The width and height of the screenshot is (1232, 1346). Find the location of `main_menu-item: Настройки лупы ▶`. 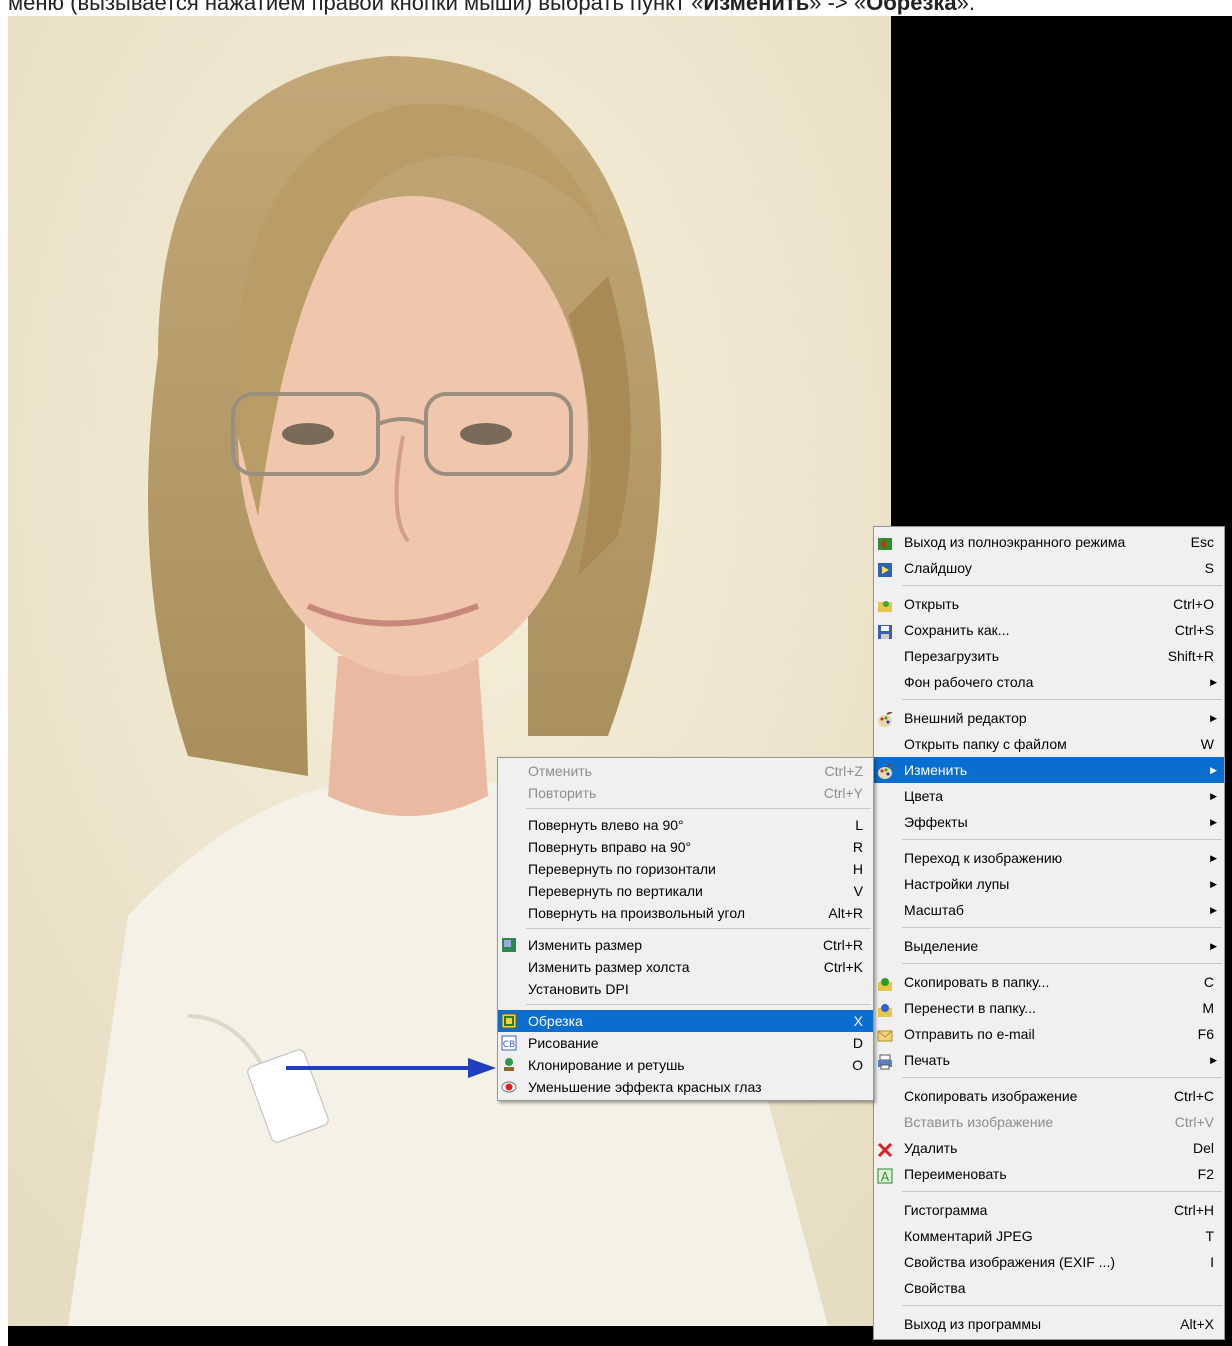

main_menu-item: Настройки лупы ▶ is located at coordinates (1049, 884).